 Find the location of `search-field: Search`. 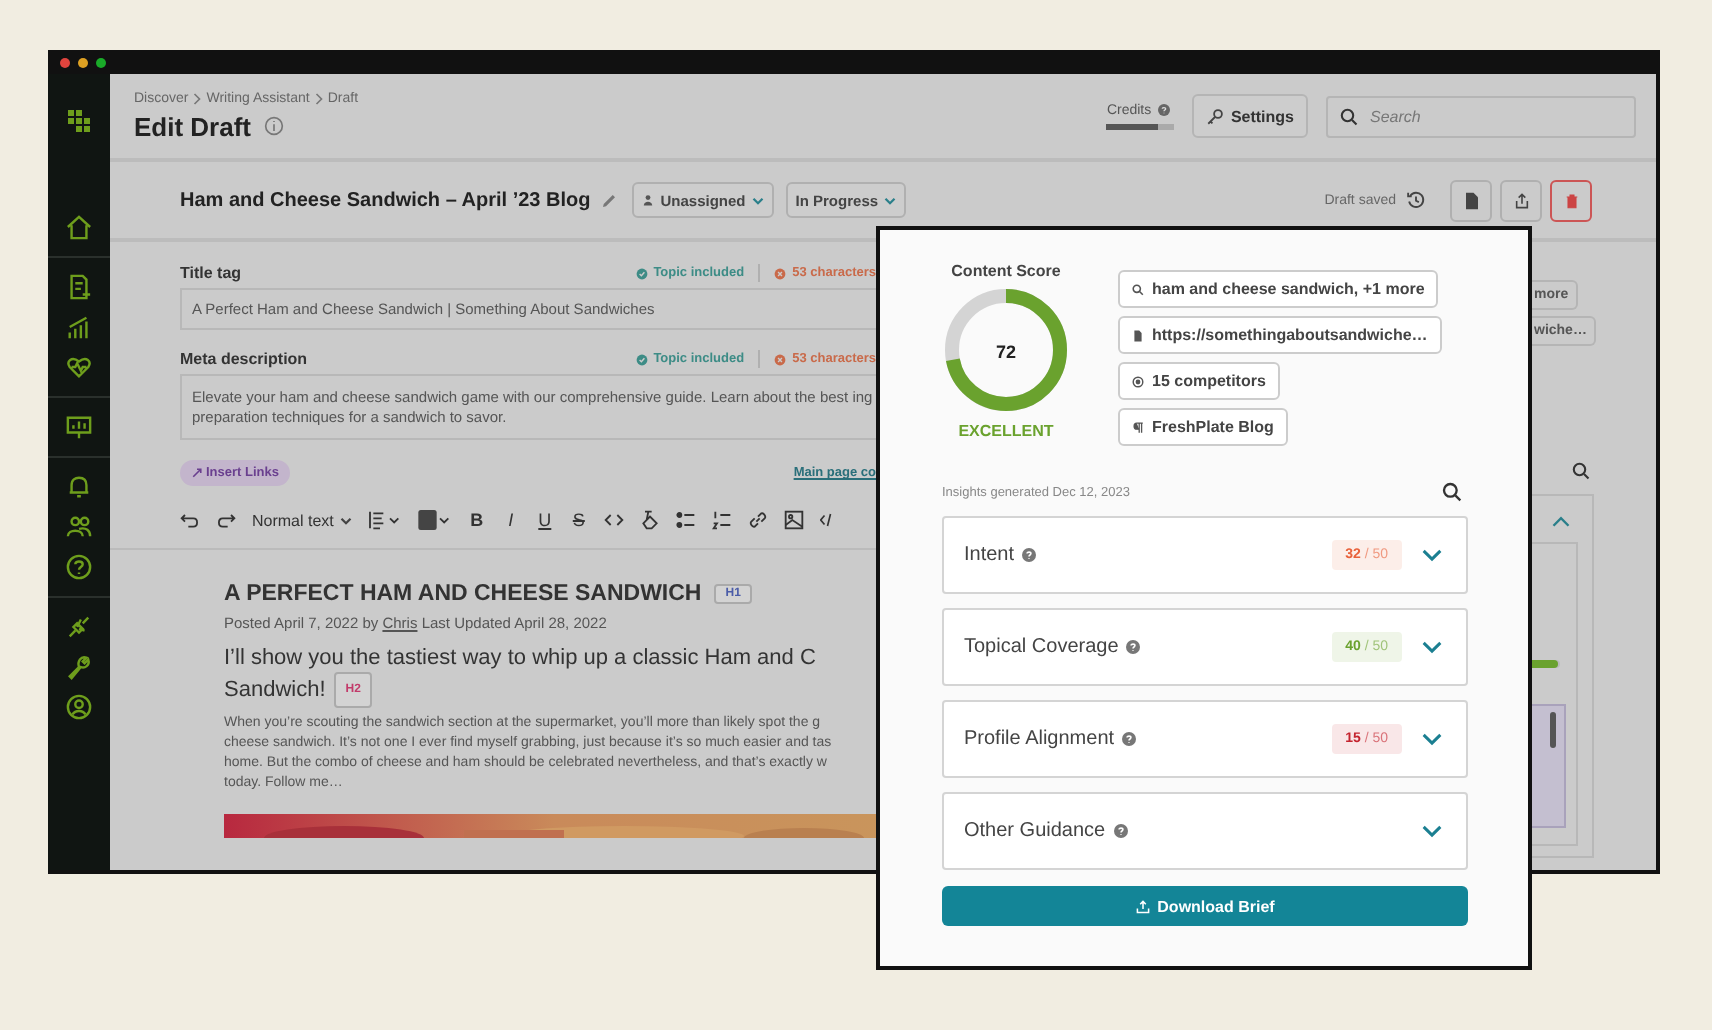

search-field: Search is located at coordinates (1481, 116).